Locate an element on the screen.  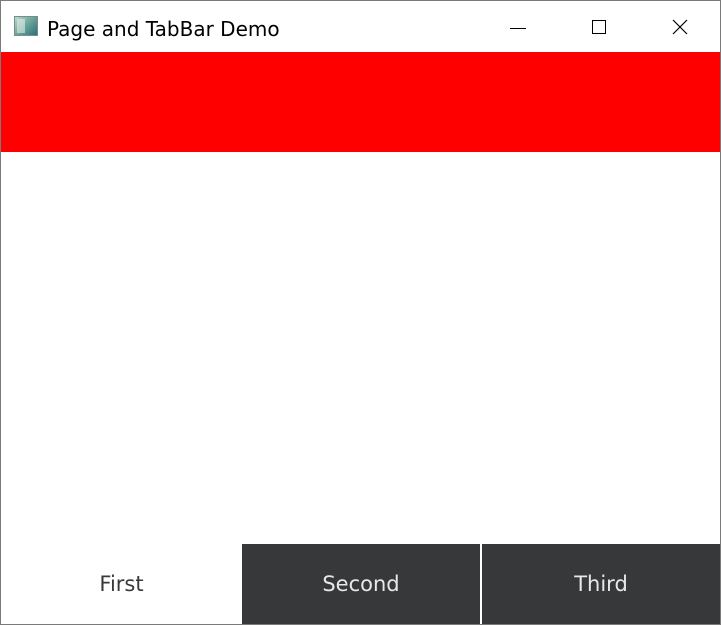
title-bar: Page and TabBar Demo is located at coordinates (360, 26).